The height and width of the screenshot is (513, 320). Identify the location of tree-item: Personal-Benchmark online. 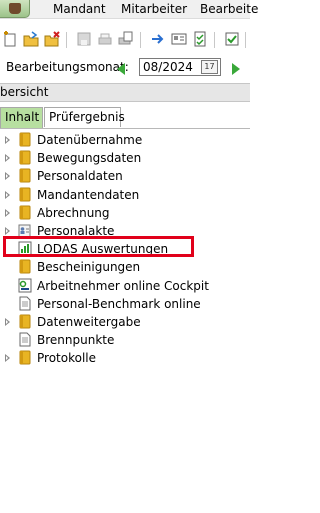
(125, 304).